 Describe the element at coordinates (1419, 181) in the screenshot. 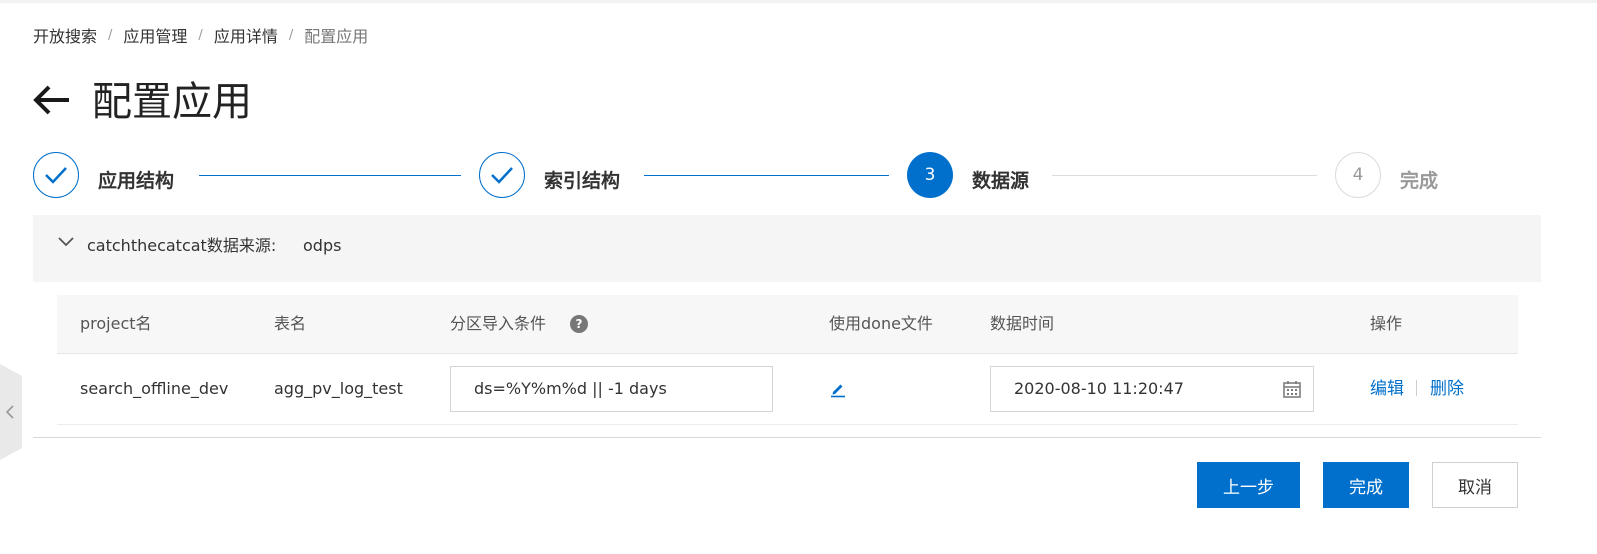

I see `step-4-label: 完成` at that location.